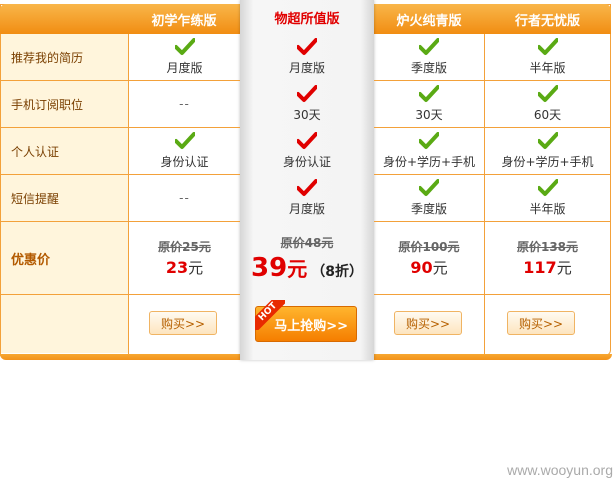 The width and height of the screenshot is (615, 480). Describe the element at coordinates (307, 242) in the screenshot. I see `original-price: 原价48元` at that location.